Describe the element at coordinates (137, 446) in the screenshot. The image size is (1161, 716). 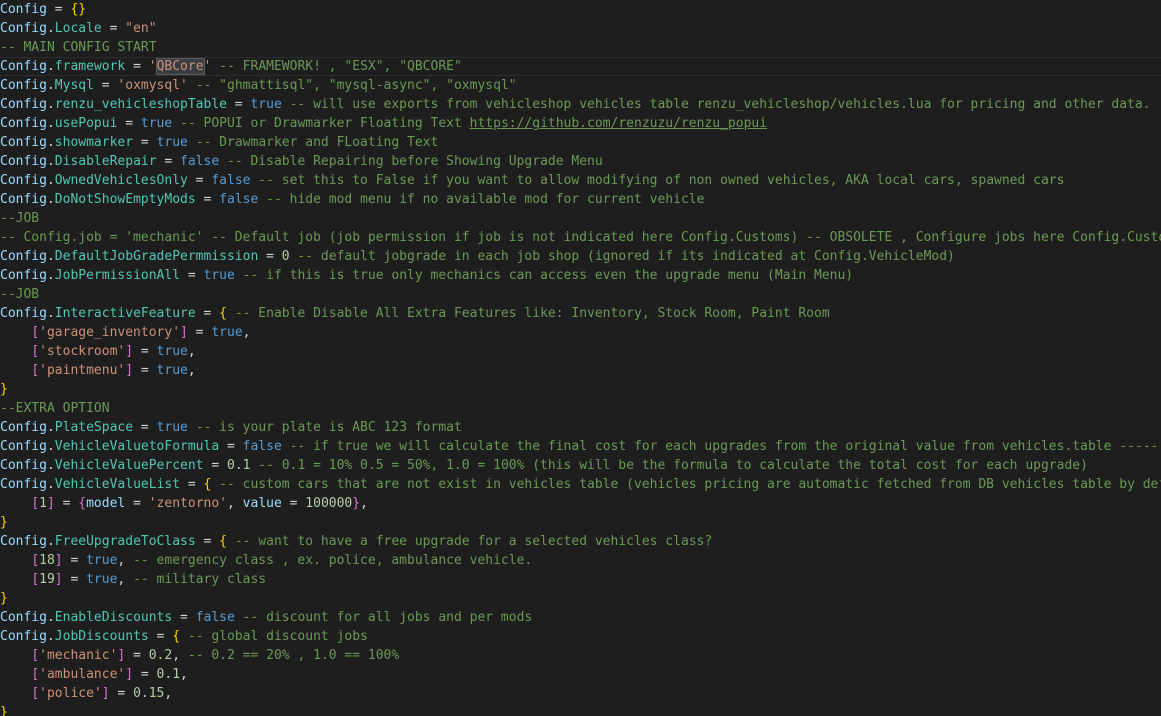
I see `code-property: VehicleValuetoFormula` at that location.